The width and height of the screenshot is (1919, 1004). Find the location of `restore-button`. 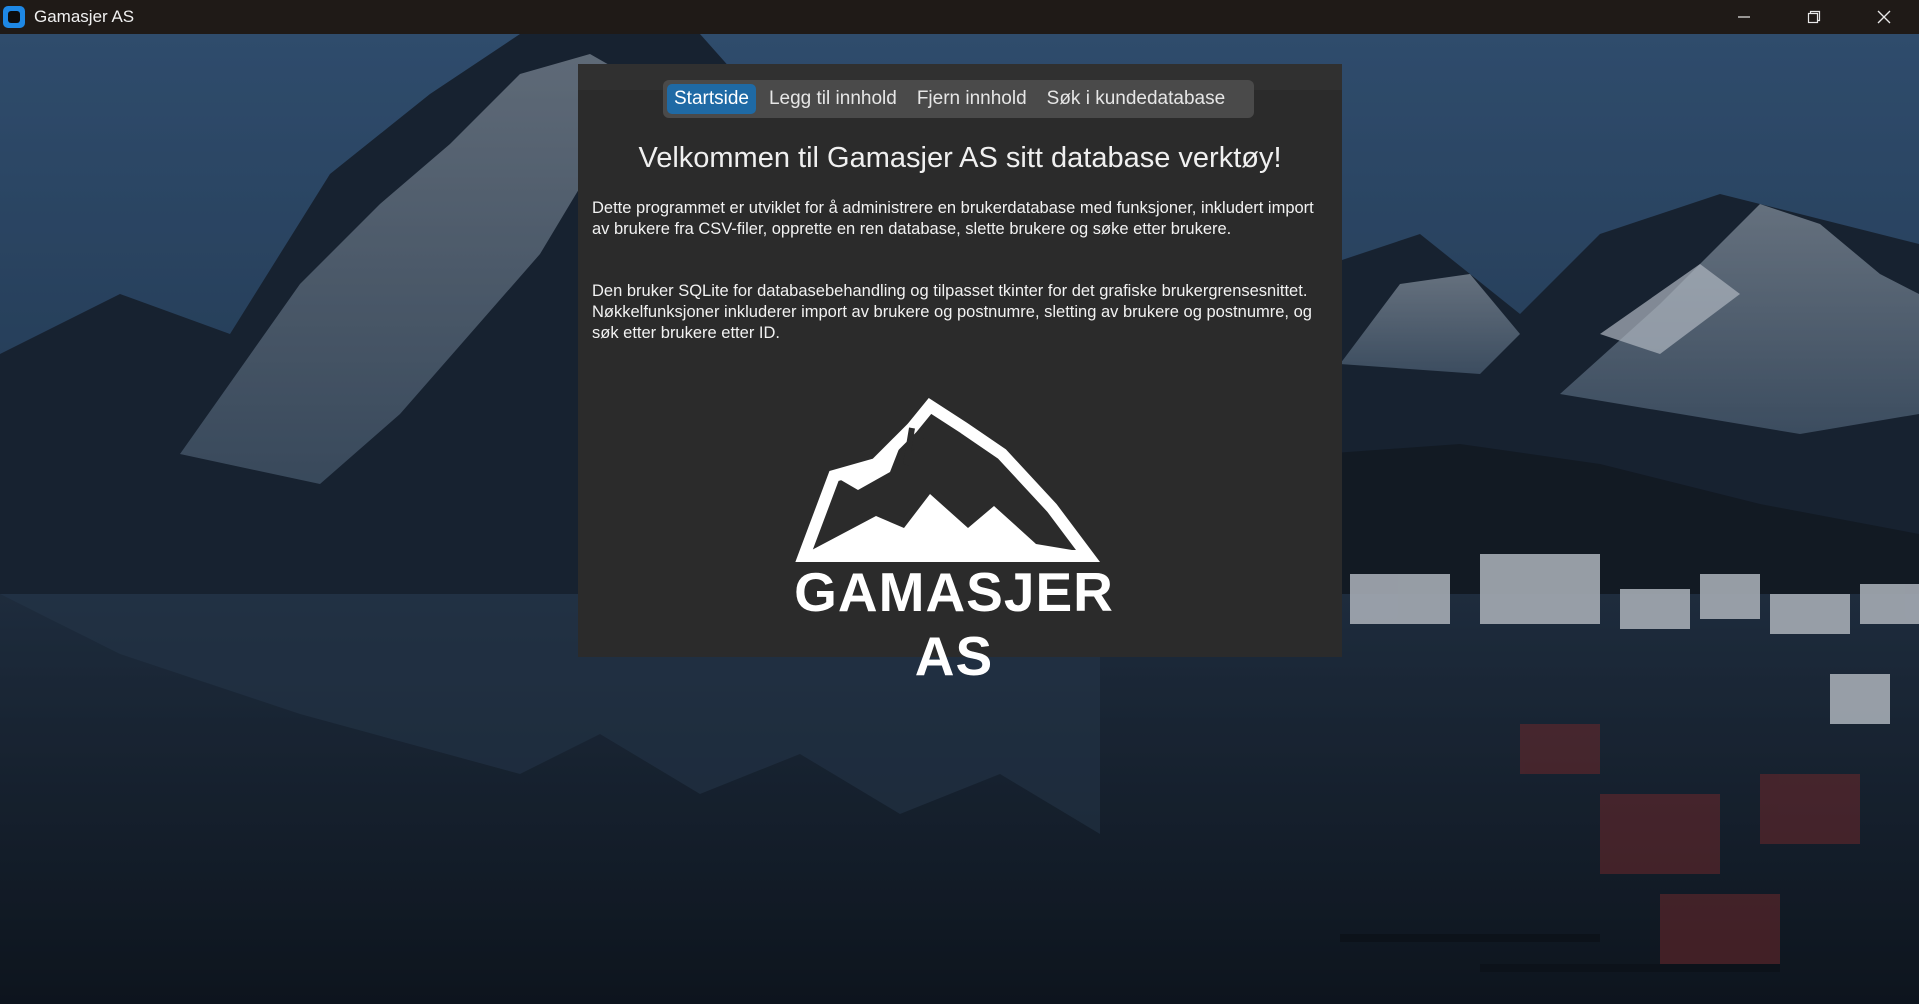

restore-button is located at coordinates (1814, 17).